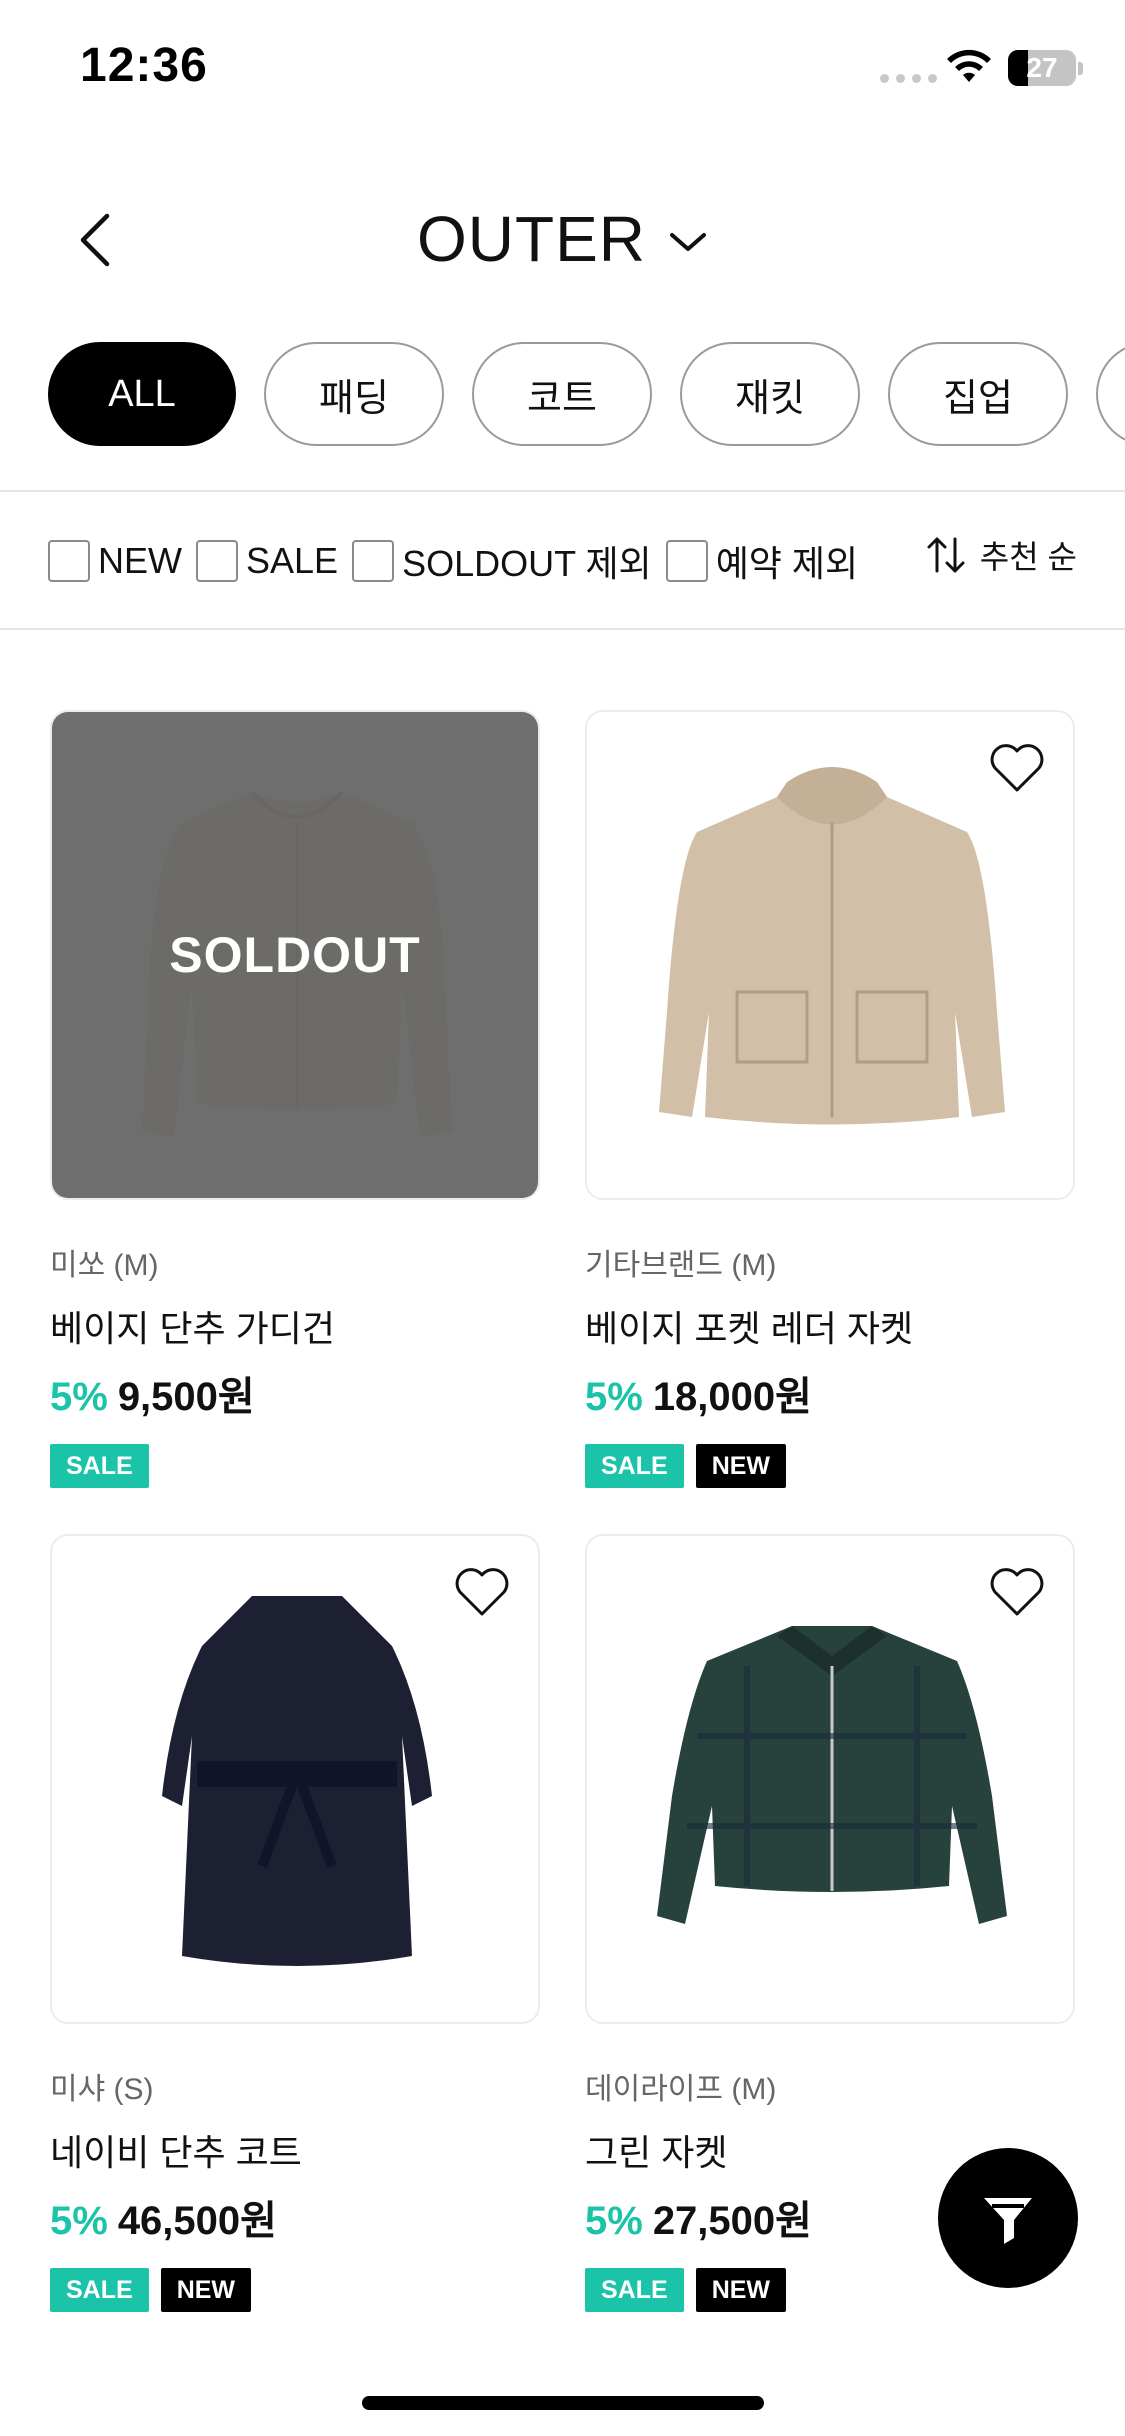 The width and height of the screenshot is (1125, 2436). What do you see at coordinates (830, 1393) in the screenshot?
I see `price-row: 5% 18,000원` at bounding box center [830, 1393].